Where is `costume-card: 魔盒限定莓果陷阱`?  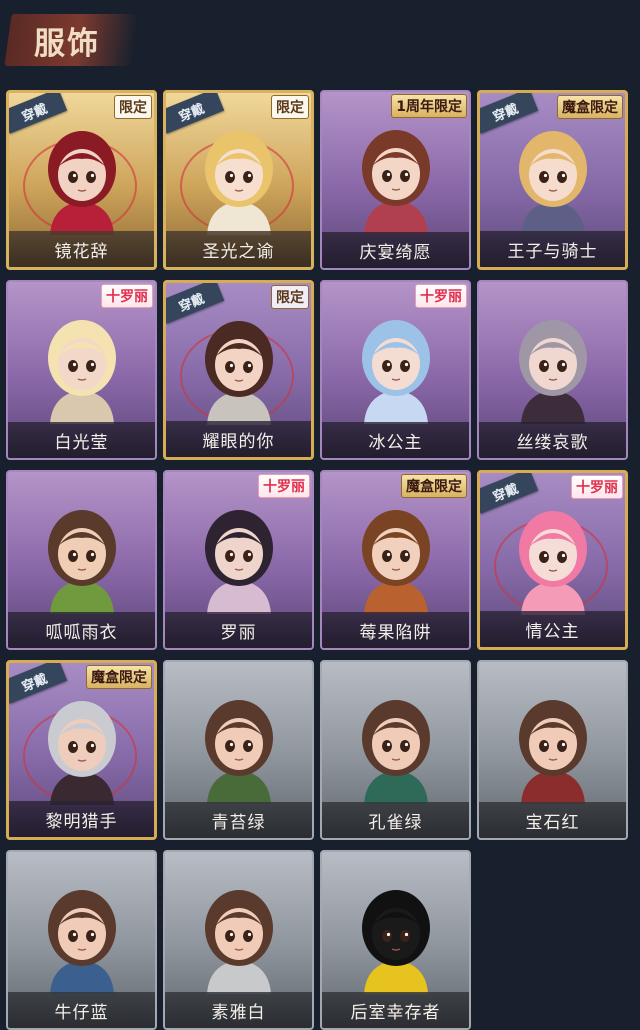 costume-card: 魔盒限定莓果陷阱 is located at coordinates (395, 560).